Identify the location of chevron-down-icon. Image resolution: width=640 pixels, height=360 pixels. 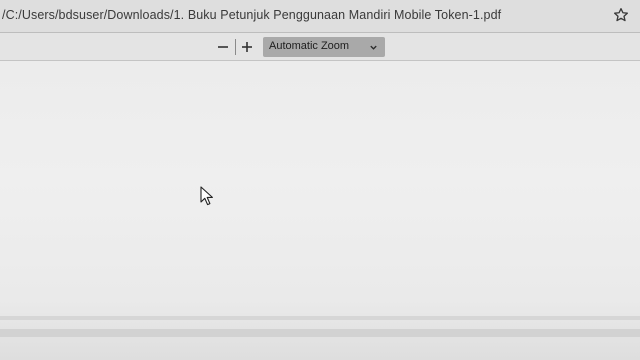
(373, 47).